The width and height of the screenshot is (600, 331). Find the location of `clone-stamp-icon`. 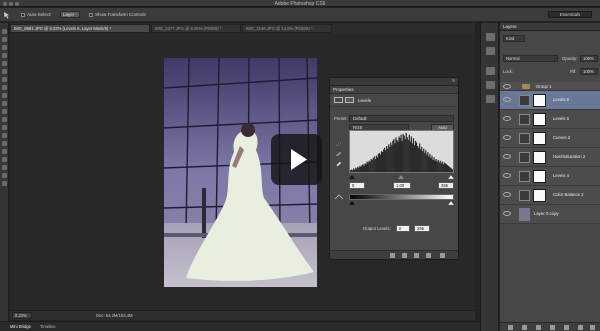

clone-stamp-icon is located at coordinates (4, 95).